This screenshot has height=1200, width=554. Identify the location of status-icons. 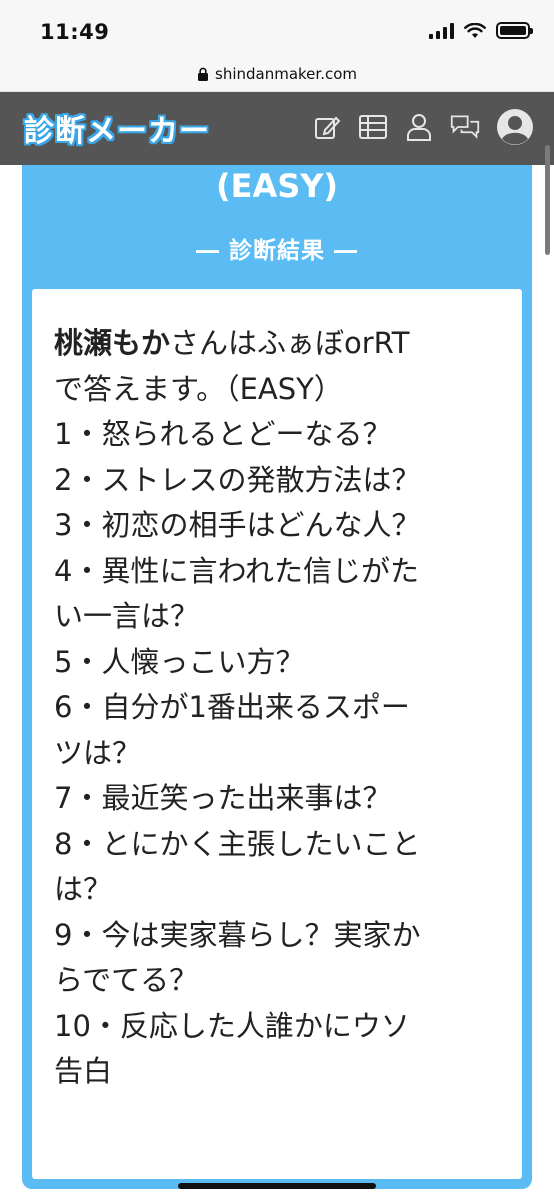
(481, 30).